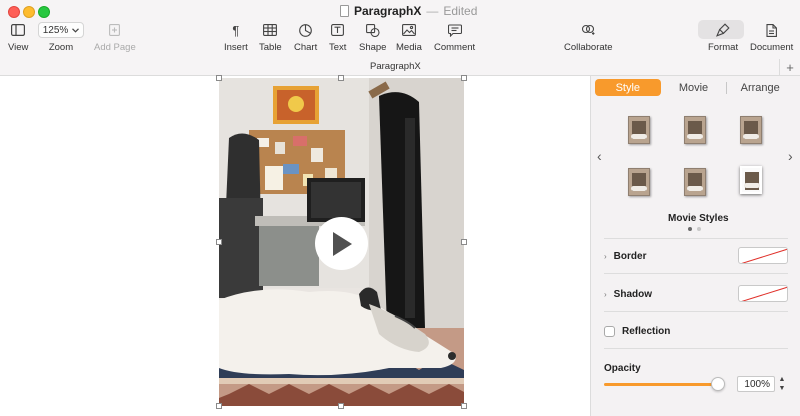 This screenshot has width=800, height=416. Describe the element at coordinates (622, 368) in the screenshot. I see `opacity-label: Opacity` at that location.